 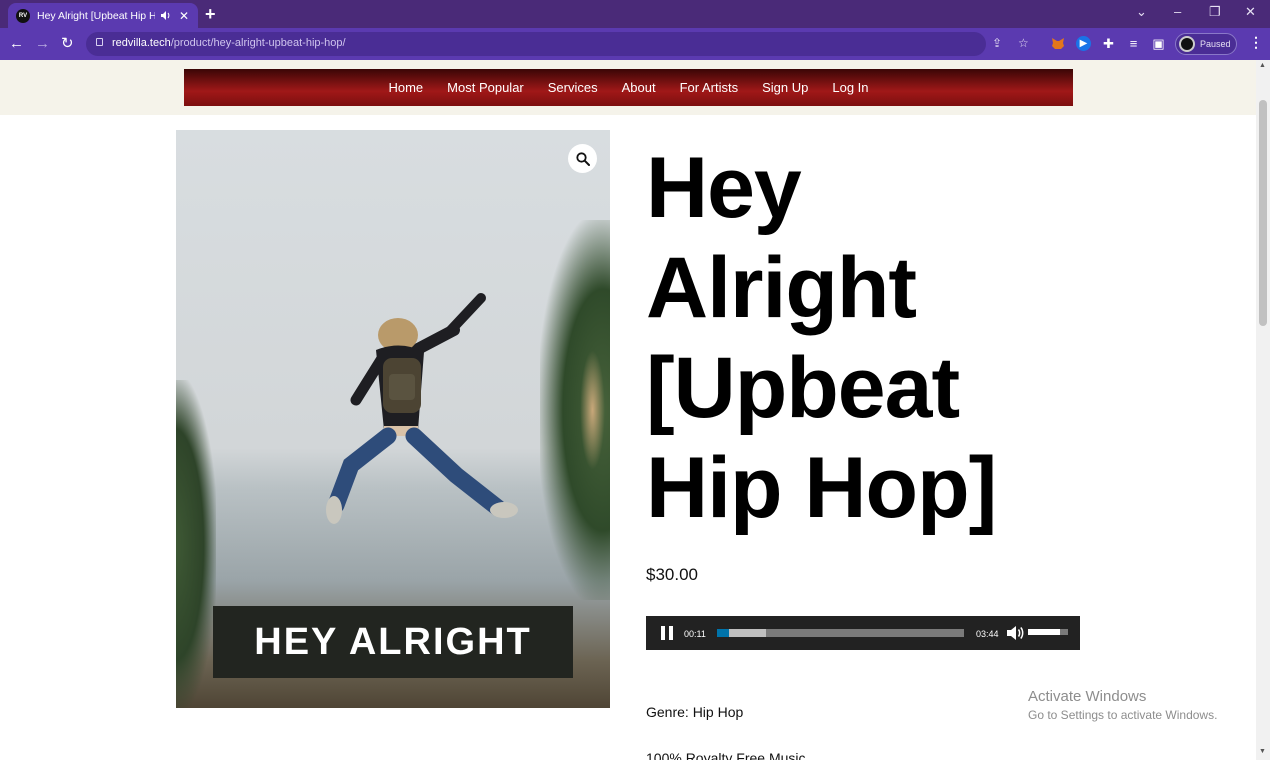 I want to click on tab-title: Hey Alright [Upbeat Hip Hop, so click(x=96, y=15).